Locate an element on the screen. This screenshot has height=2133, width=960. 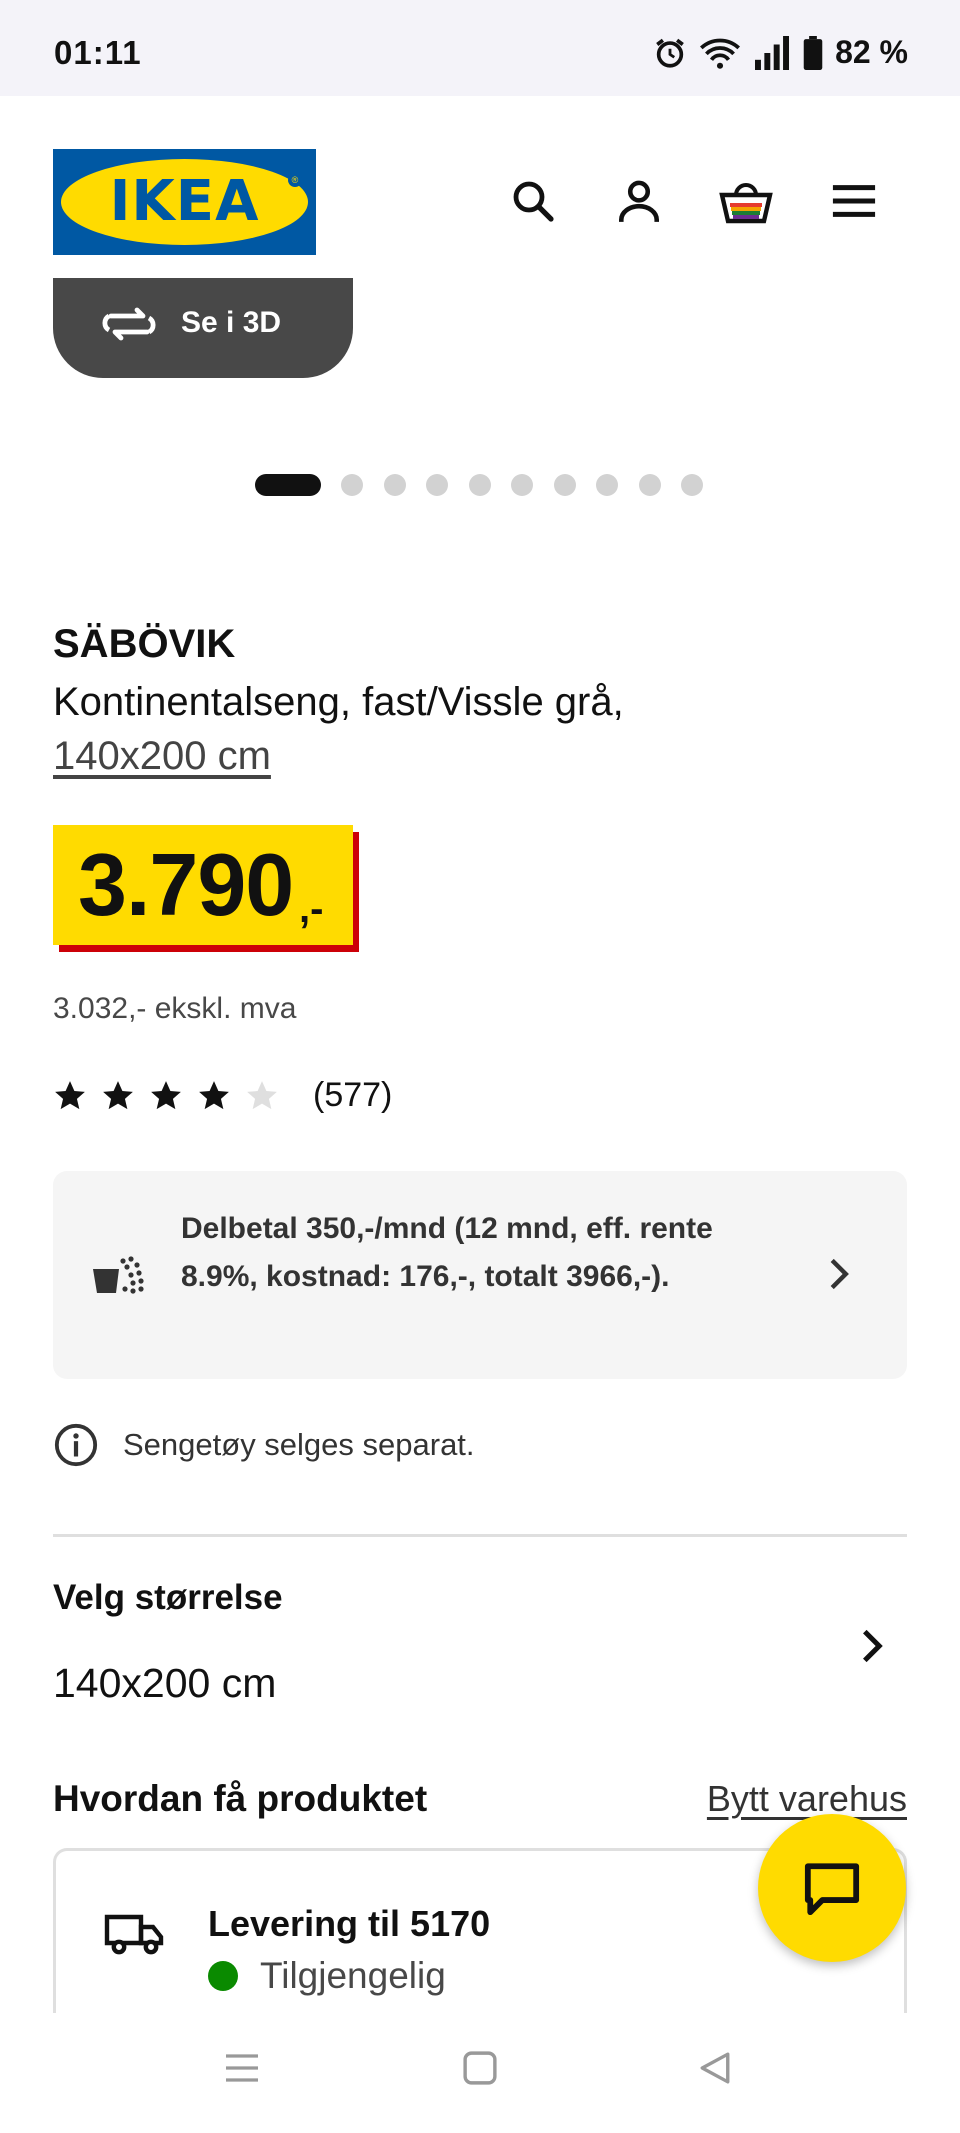
chat-icon is located at coordinates (832, 1889).